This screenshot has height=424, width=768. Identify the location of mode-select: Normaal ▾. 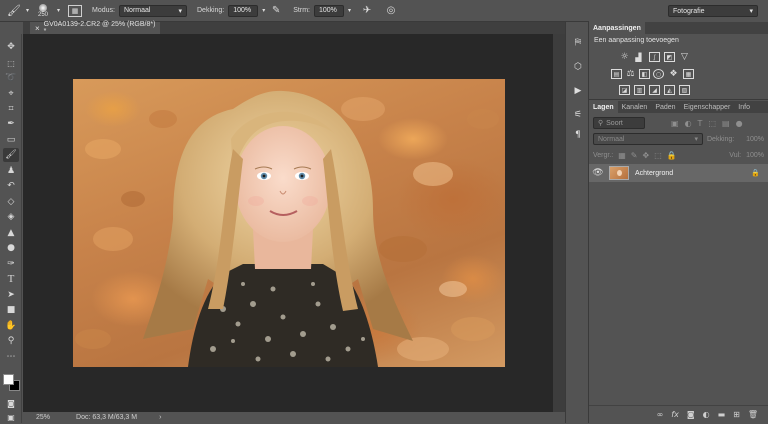
(153, 10).